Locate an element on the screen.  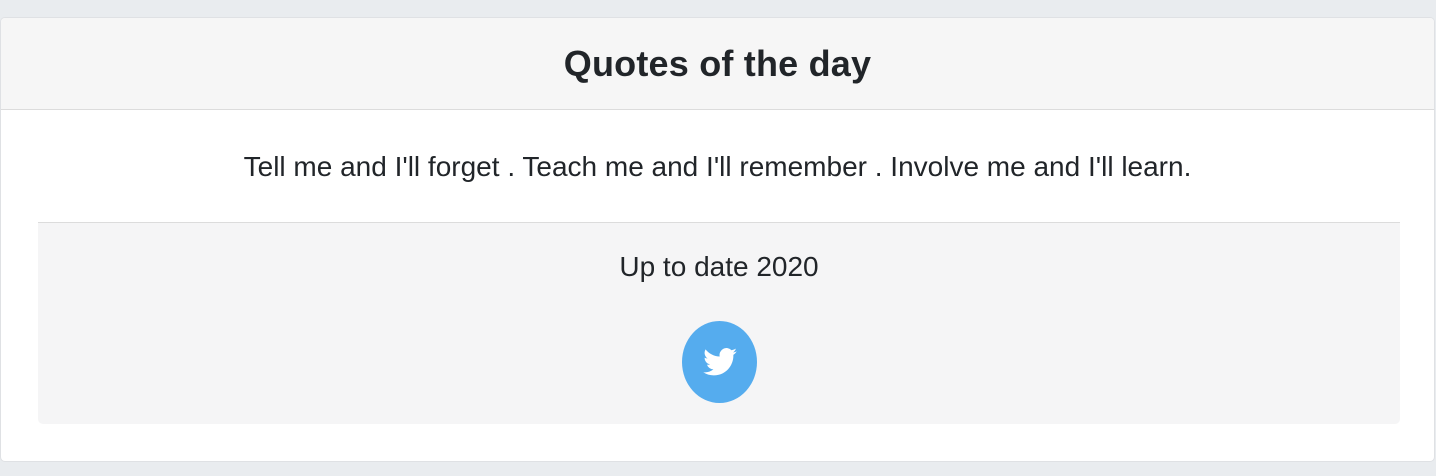
twitter-icon is located at coordinates (719, 362).